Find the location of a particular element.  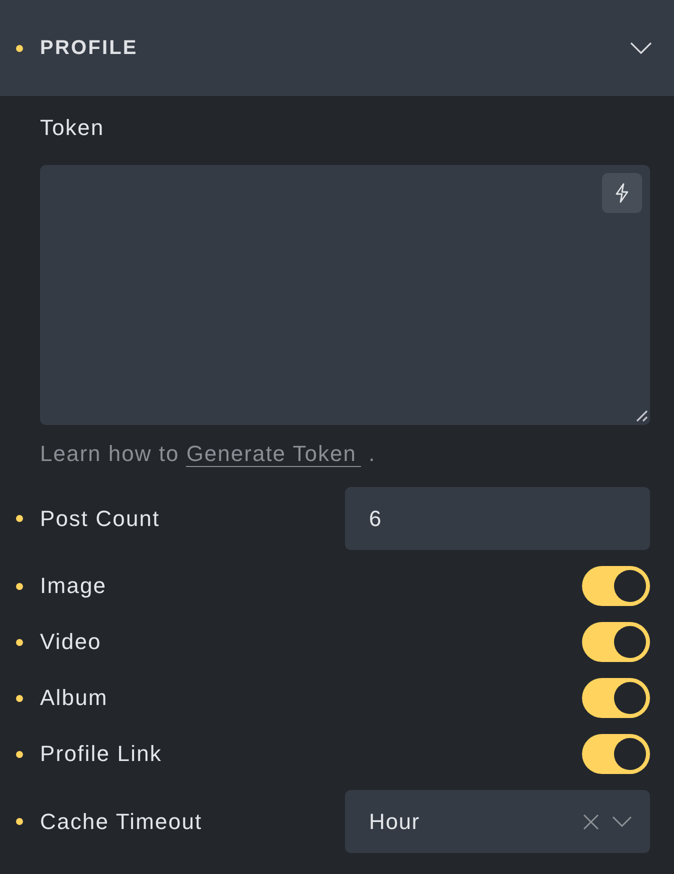

generate-token-link: Generate Token is located at coordinates (274, 454).